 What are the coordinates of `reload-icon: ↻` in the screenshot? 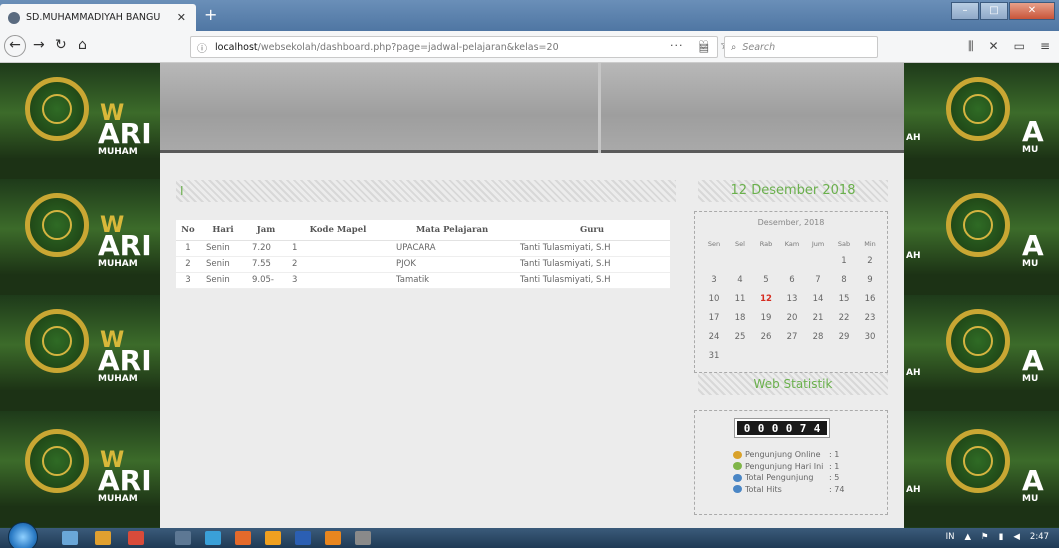 It's located at (61, 45).